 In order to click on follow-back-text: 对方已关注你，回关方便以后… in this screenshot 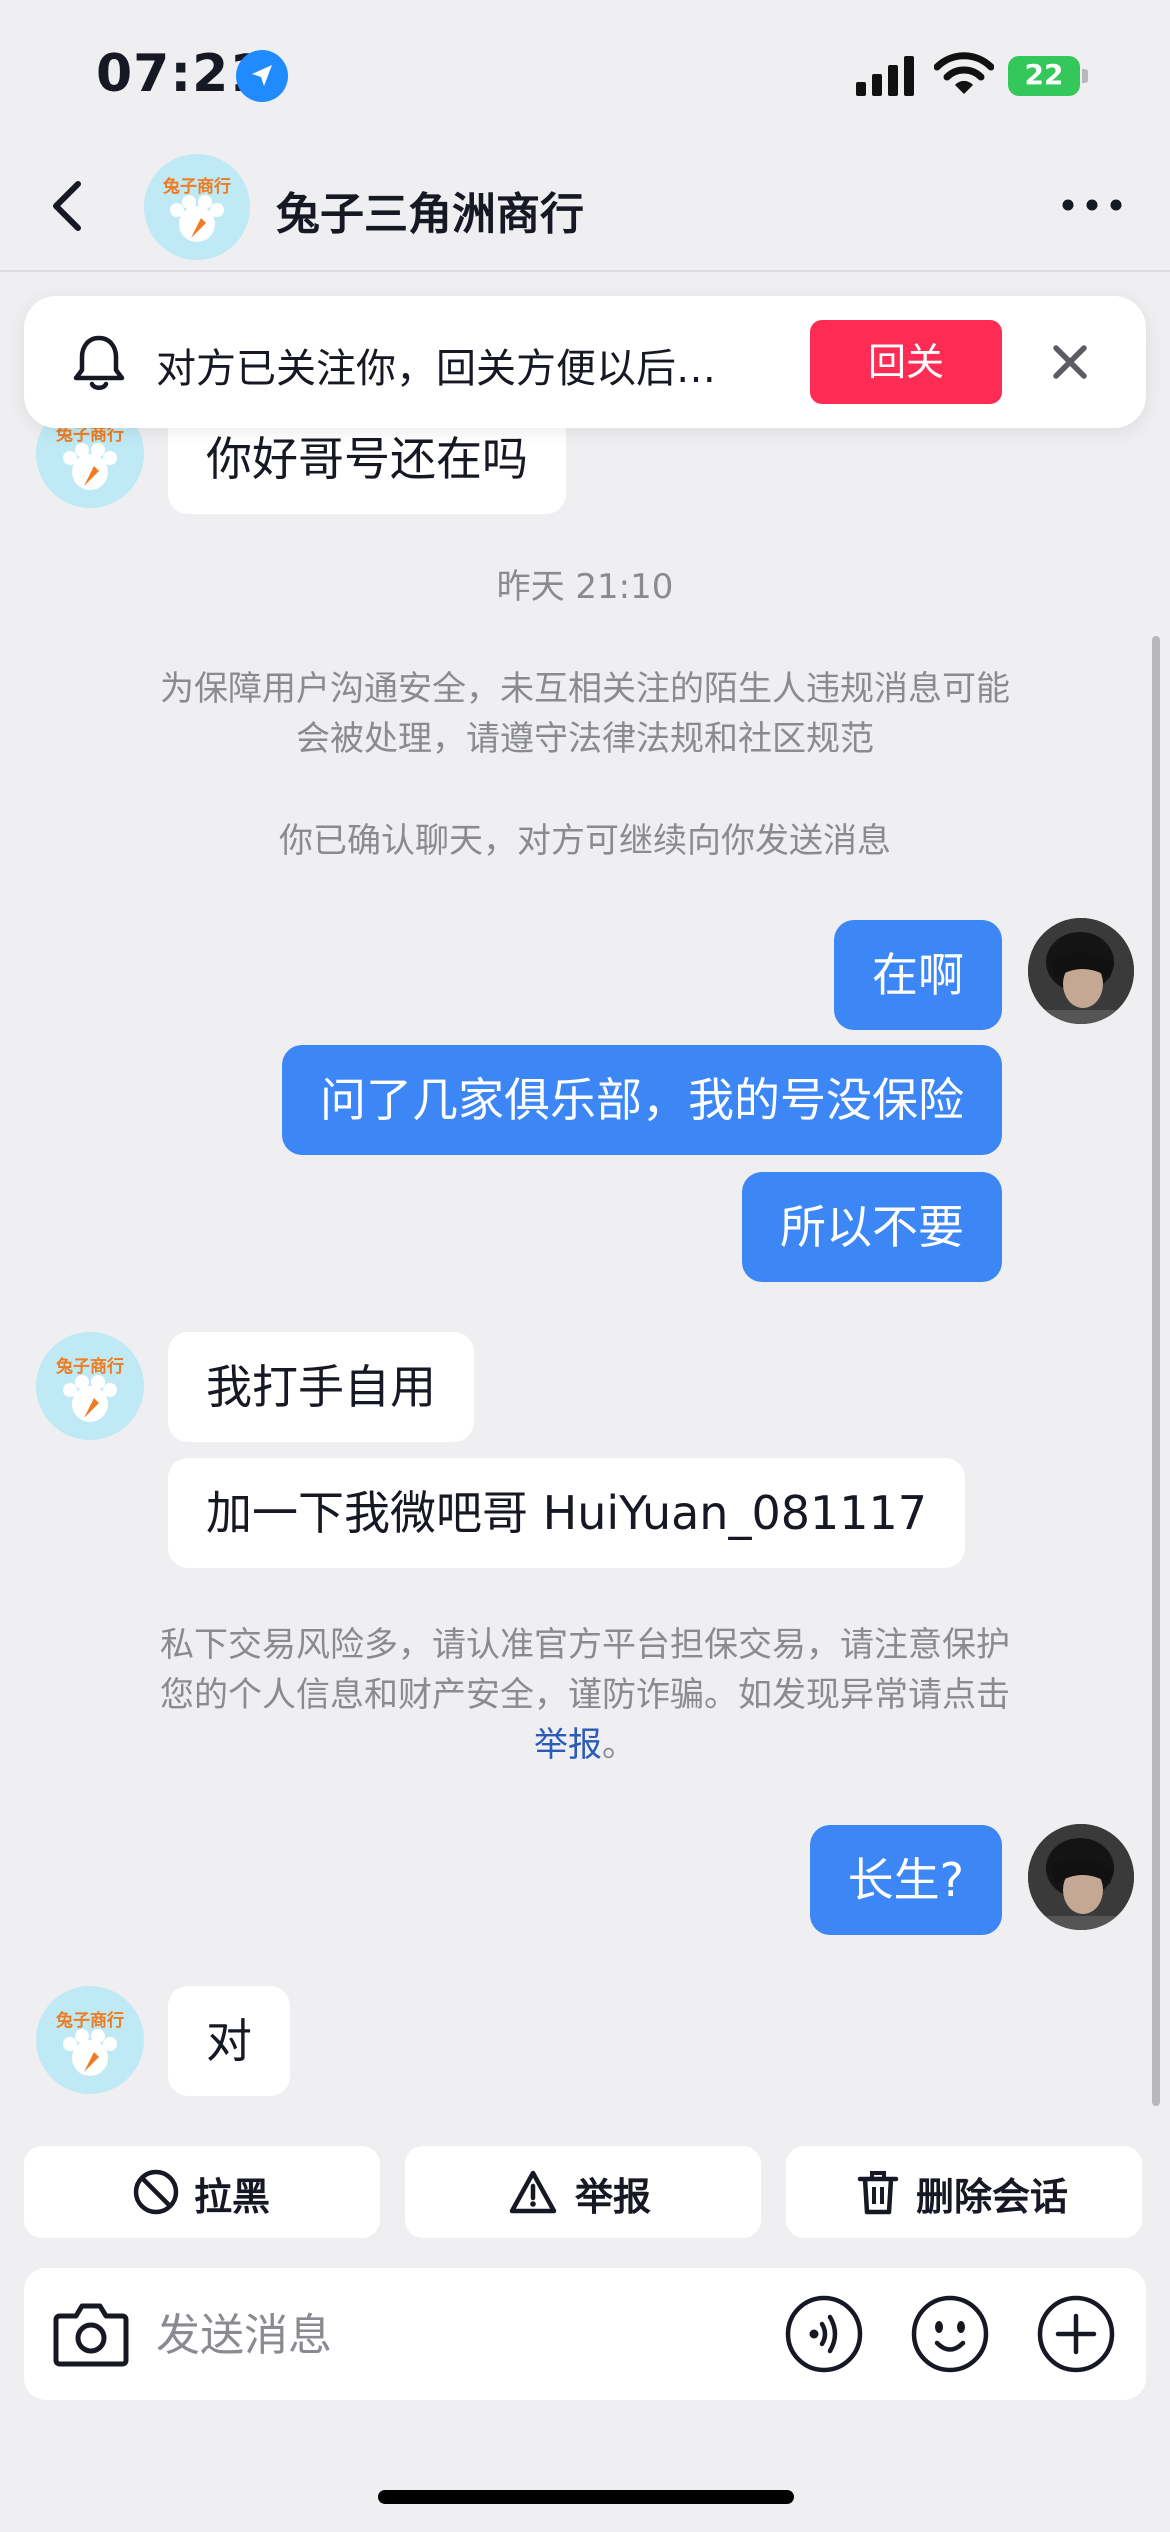, I will do `click(436, 369)`.